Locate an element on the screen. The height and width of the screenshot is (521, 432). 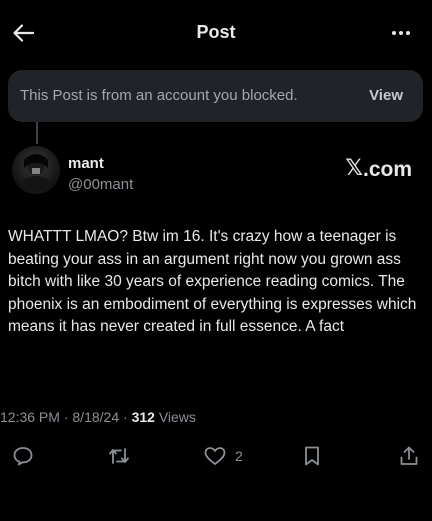
avatar is located at coordinates (36, 170).